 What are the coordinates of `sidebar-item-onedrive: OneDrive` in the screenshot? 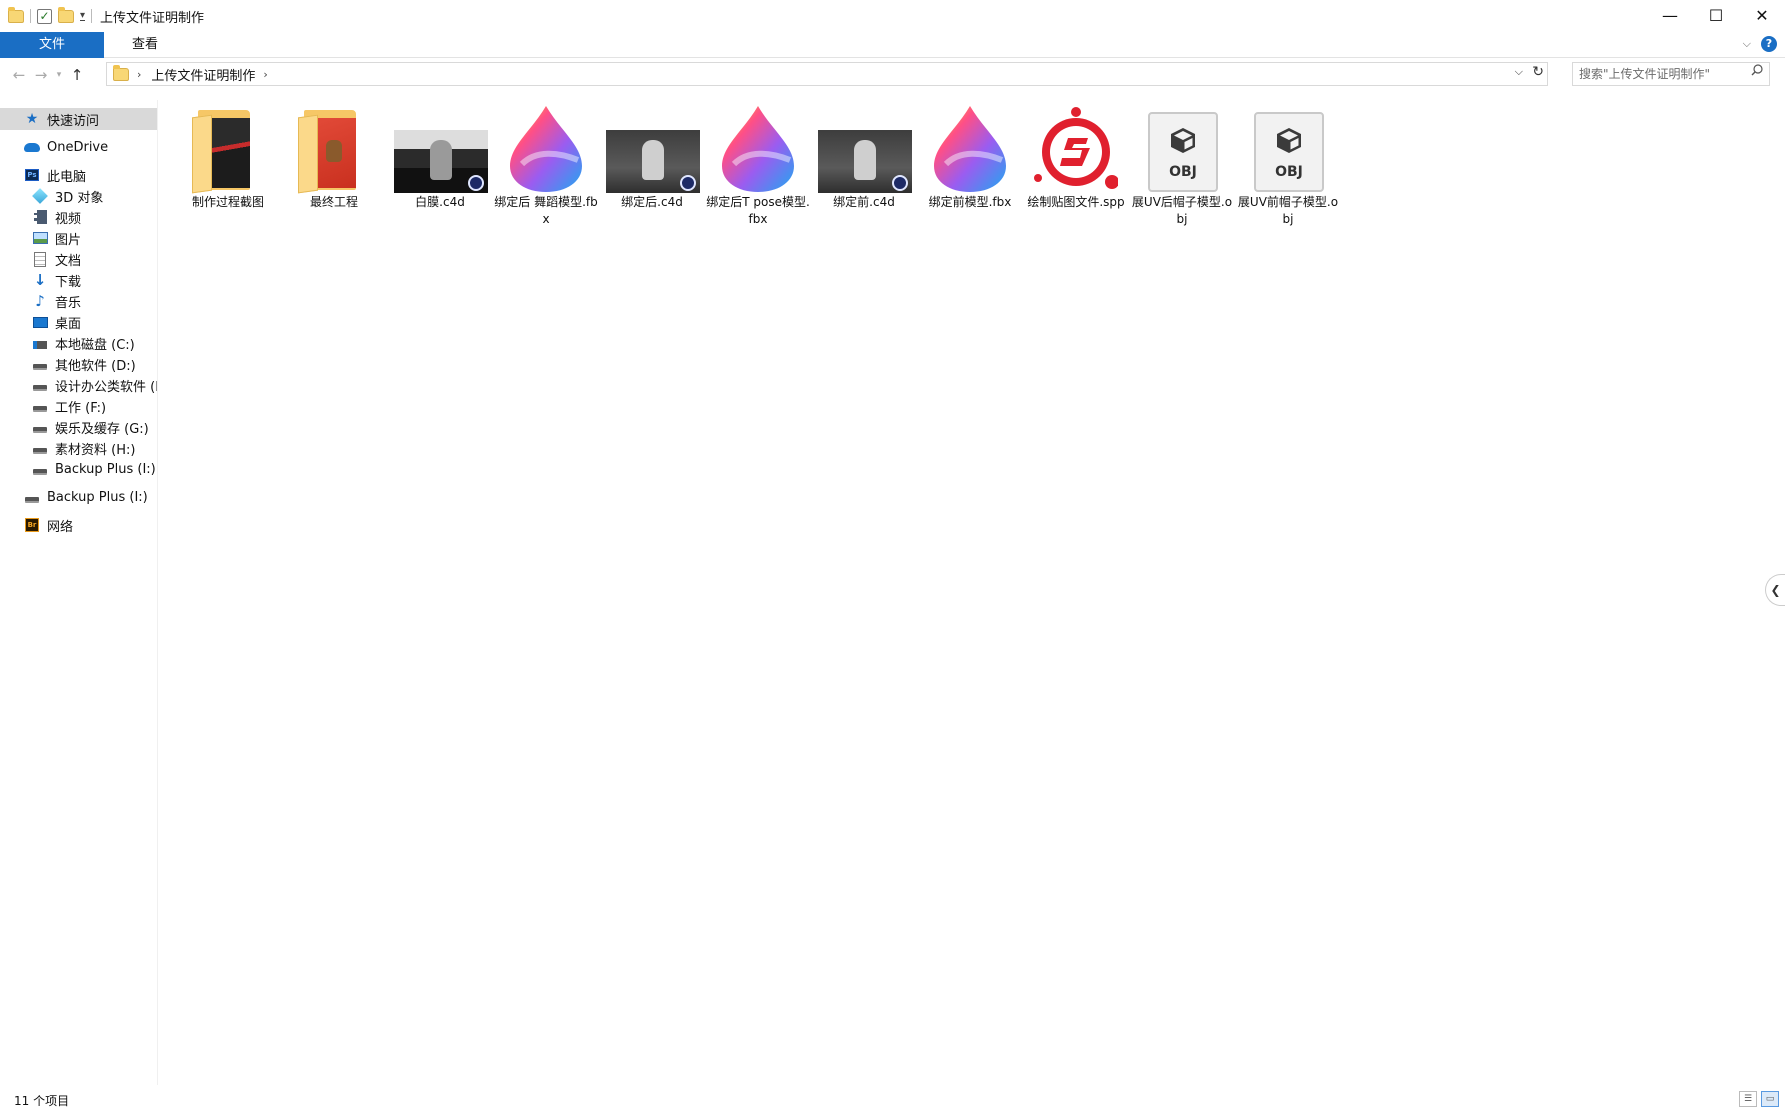 It's located at (90, 147).